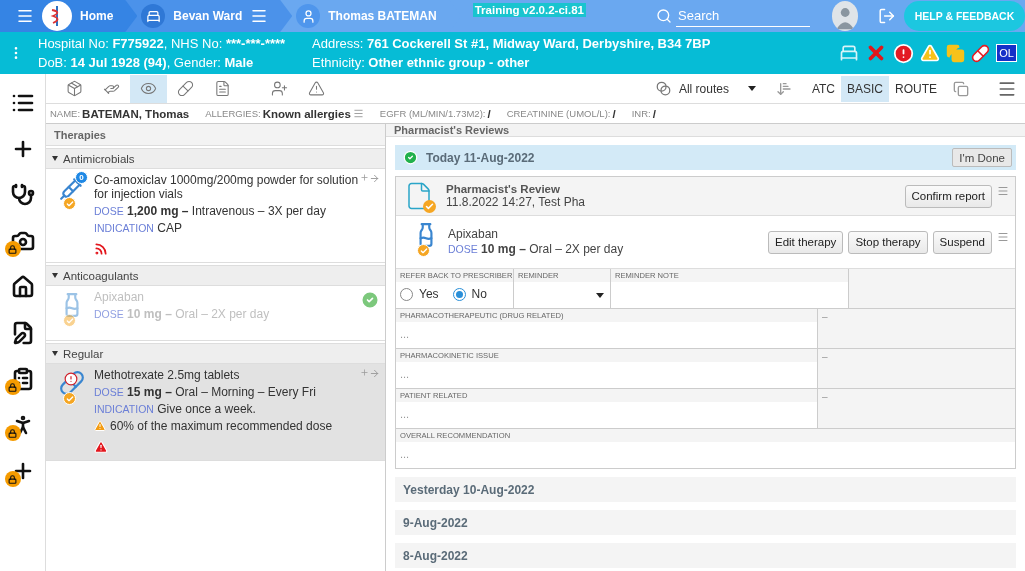 This screenshot has height=571, width=1025. I want to click on stethoscope-icon, so click(22, 195).